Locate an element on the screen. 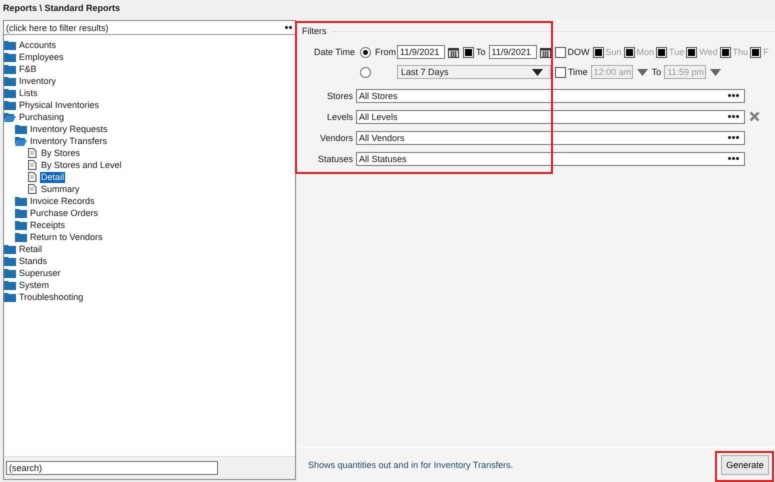  day-label: F is located at coordinates (766, 52).